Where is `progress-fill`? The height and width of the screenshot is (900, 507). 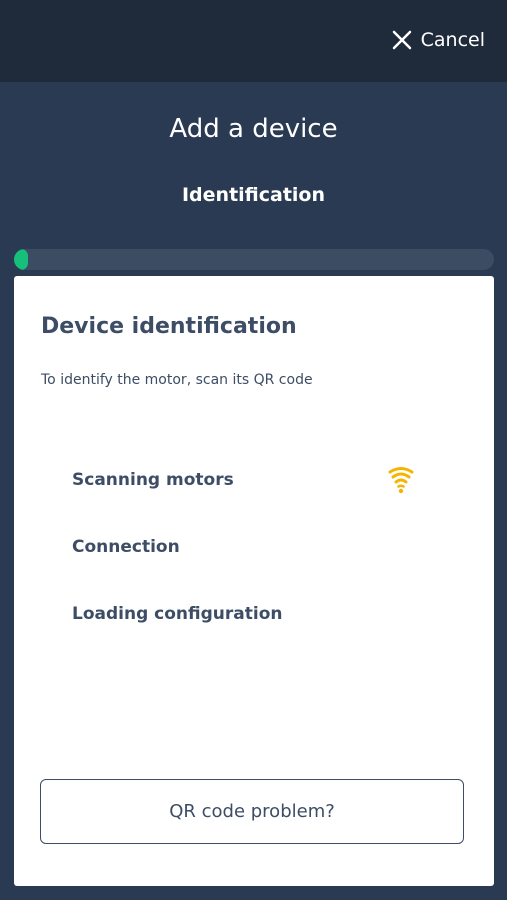 progress-fill is located at coordinates (21, 259).